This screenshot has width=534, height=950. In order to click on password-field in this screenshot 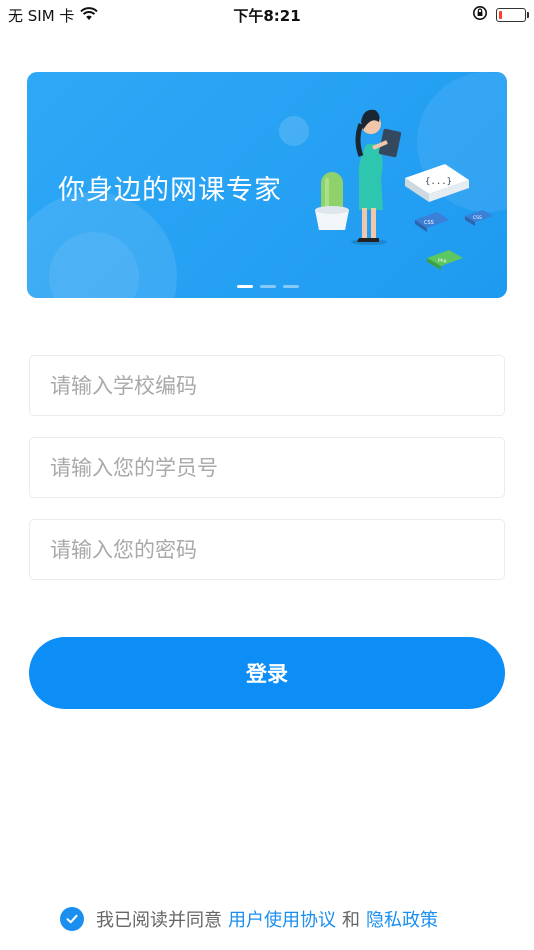, I will do `click(267, 549)`.